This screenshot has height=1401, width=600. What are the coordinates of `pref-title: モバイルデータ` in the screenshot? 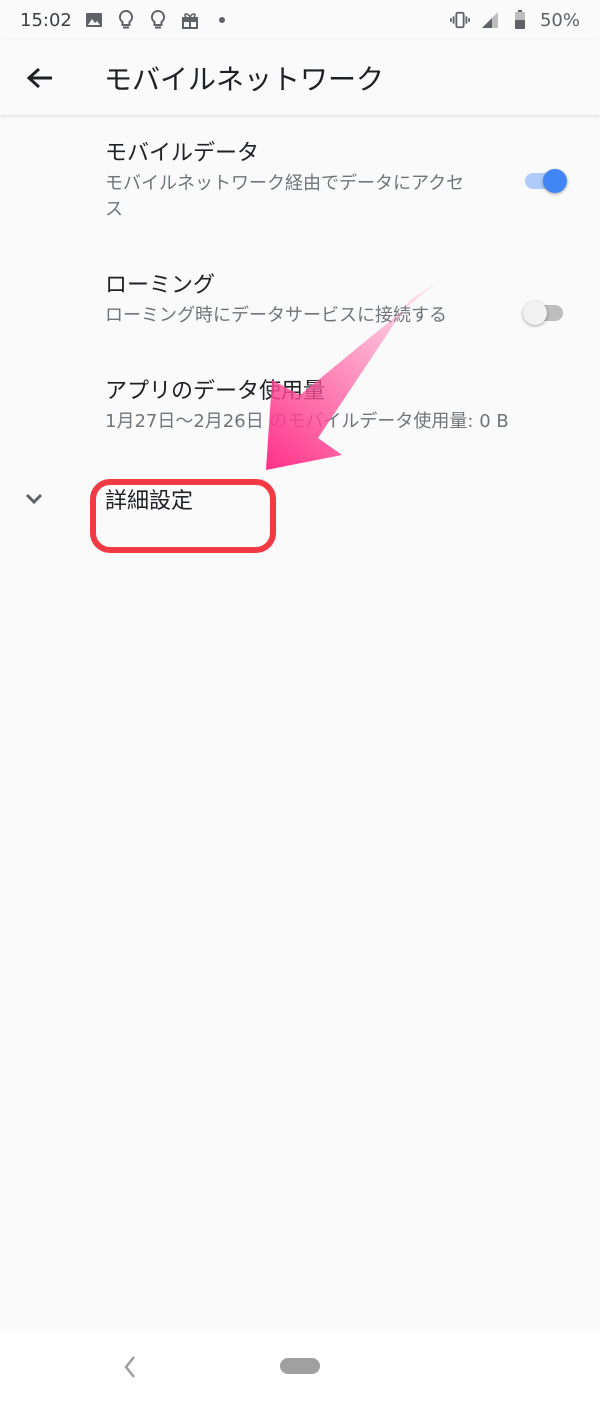 It's located at (182, 153).